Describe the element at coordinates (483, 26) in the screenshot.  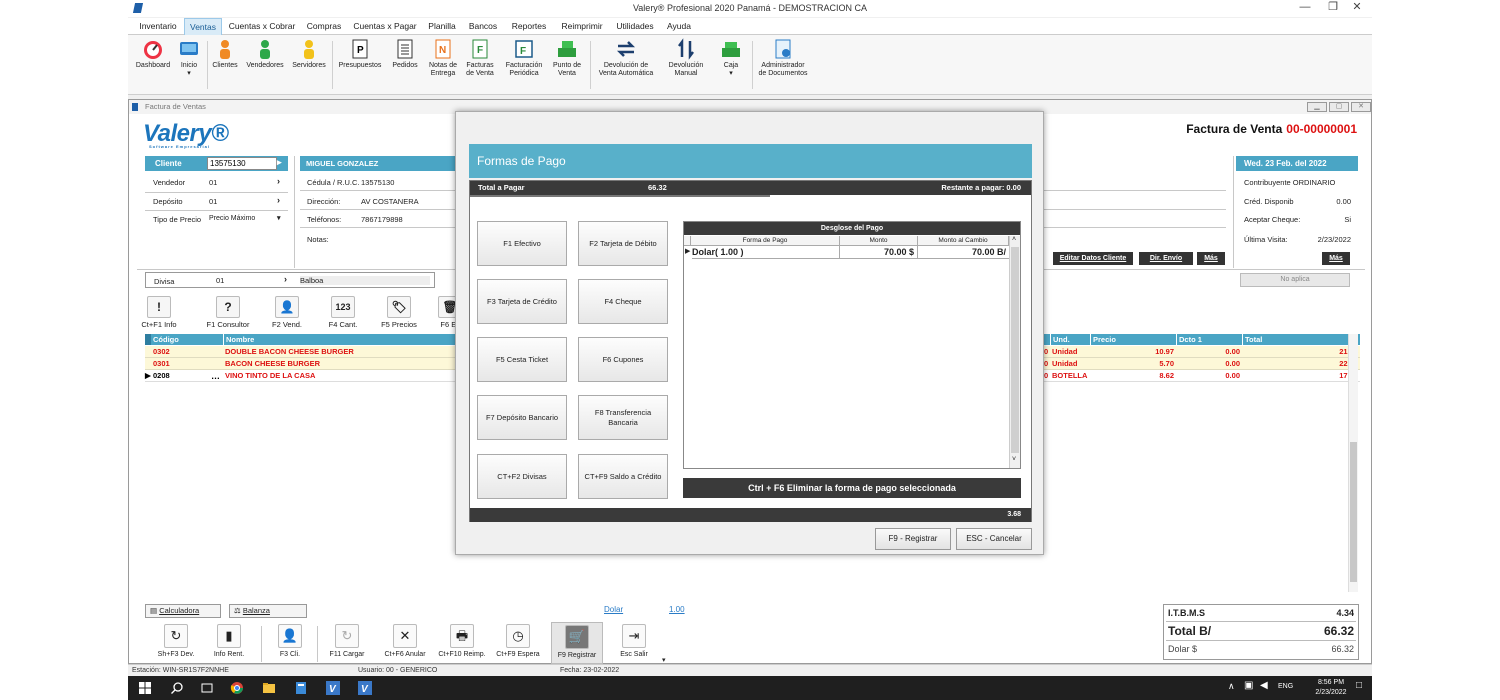
I see `menu-bancos: Bancos` at that location.